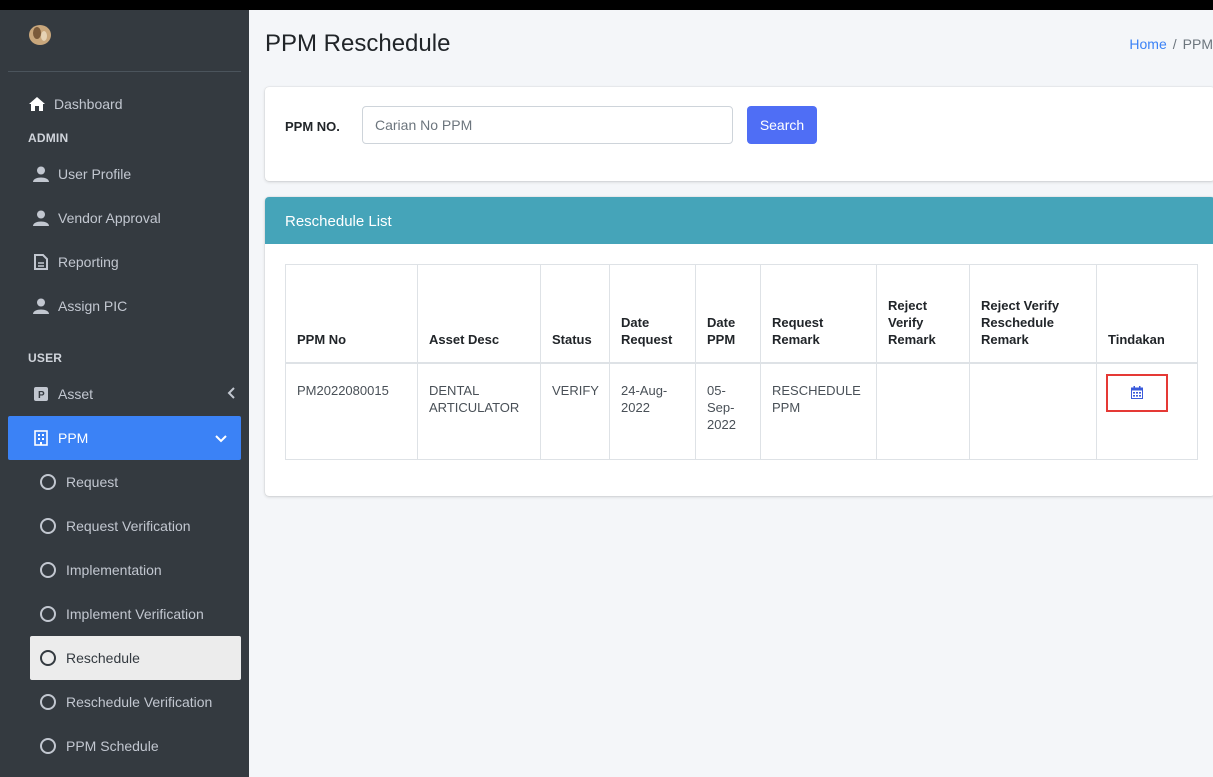 The height and width of the screenshot is (777, 1213). Describe the element at coordinates (124, 262) in the screenshot. I see `sidebar-item-reporting: Reporting` at that location.